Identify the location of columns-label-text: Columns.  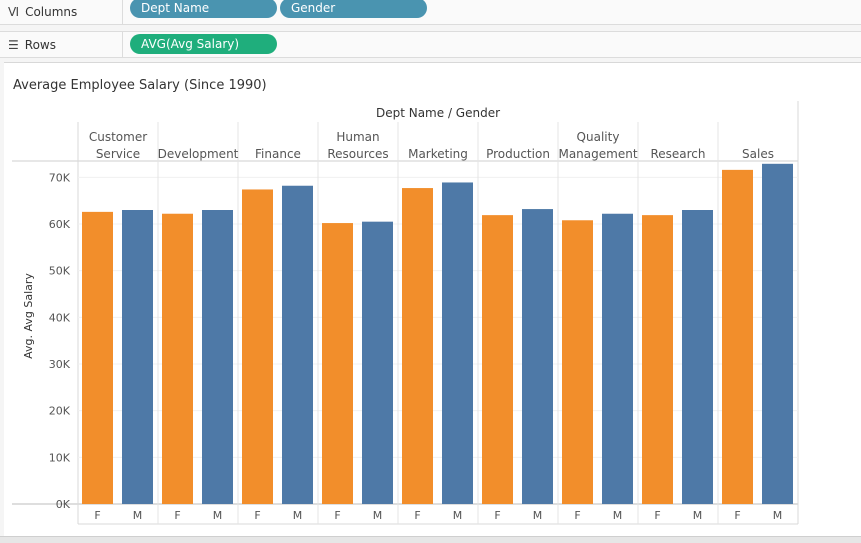
(51, 12).